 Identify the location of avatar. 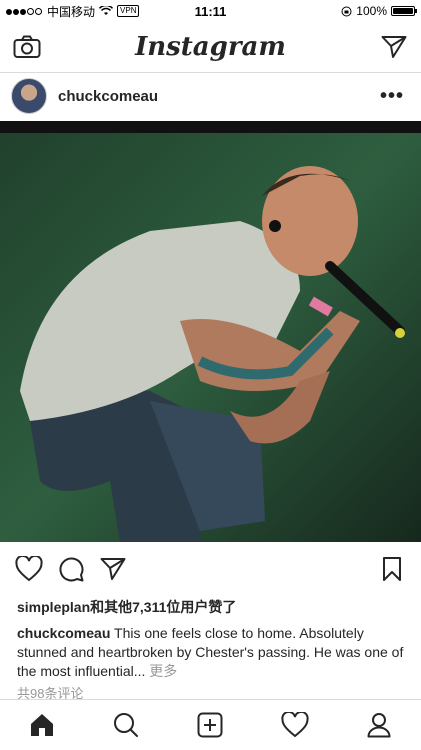
(29, 96).